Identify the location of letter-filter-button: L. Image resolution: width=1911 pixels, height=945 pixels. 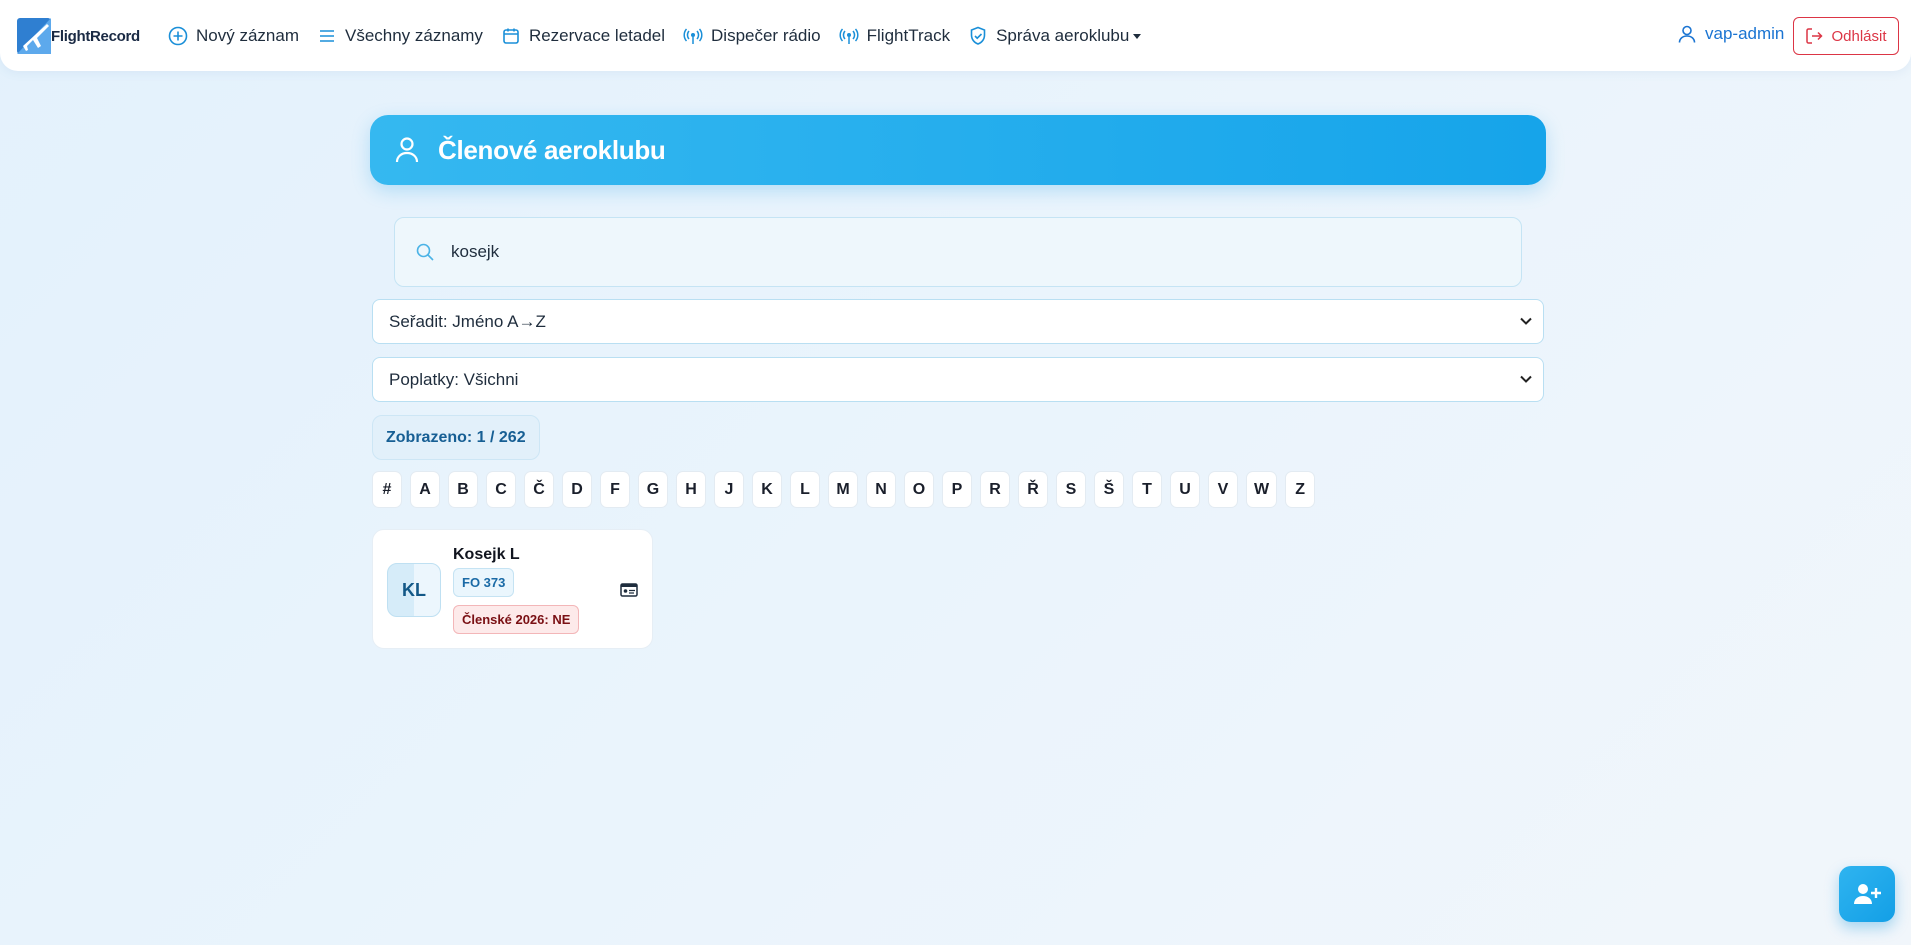
(805, 489).